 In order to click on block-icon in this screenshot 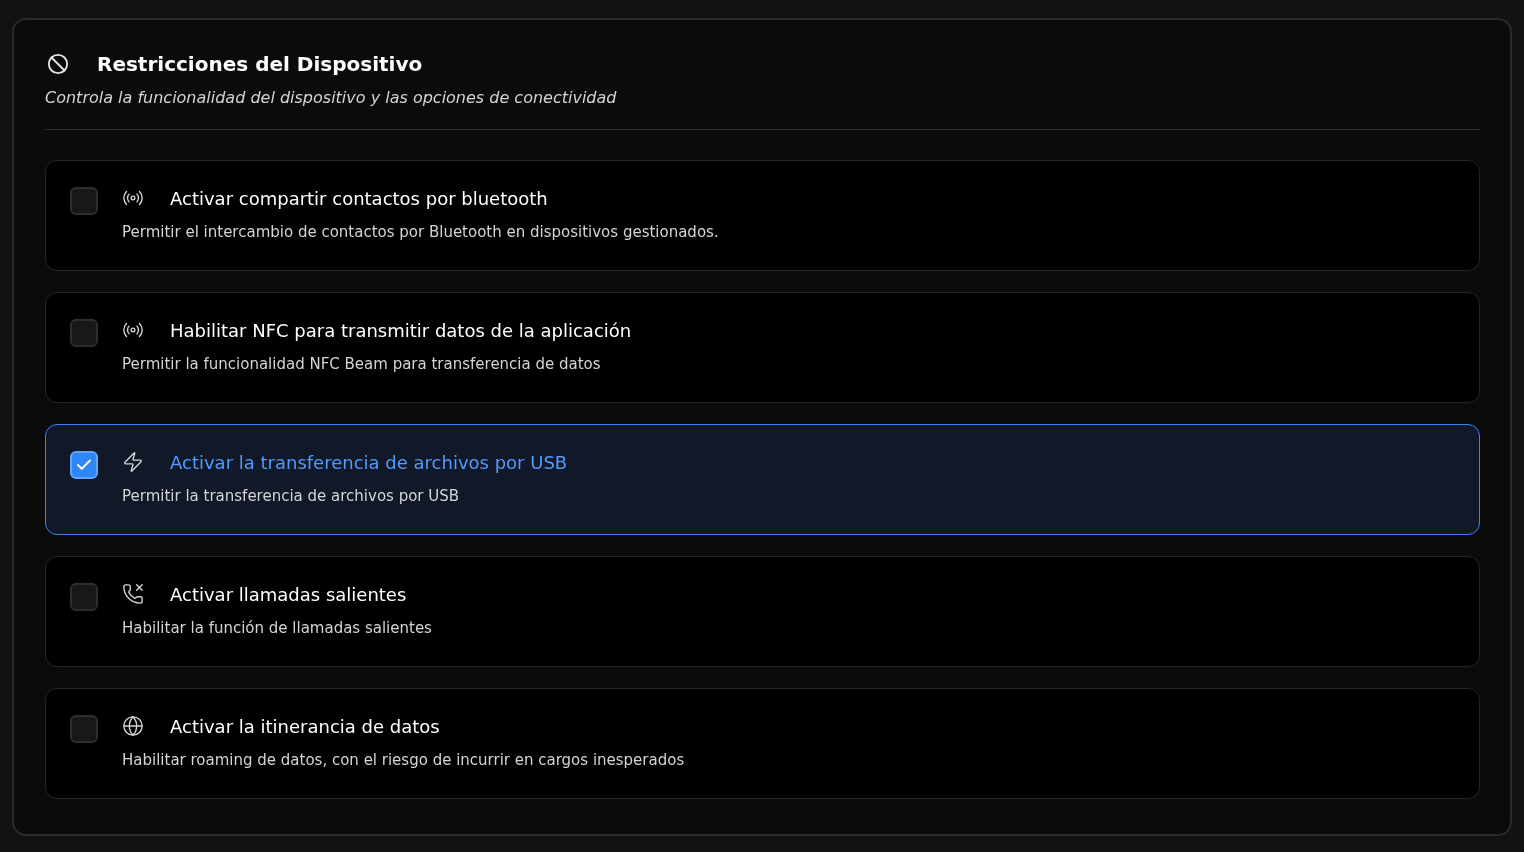, I will do `click(58, 64)`.